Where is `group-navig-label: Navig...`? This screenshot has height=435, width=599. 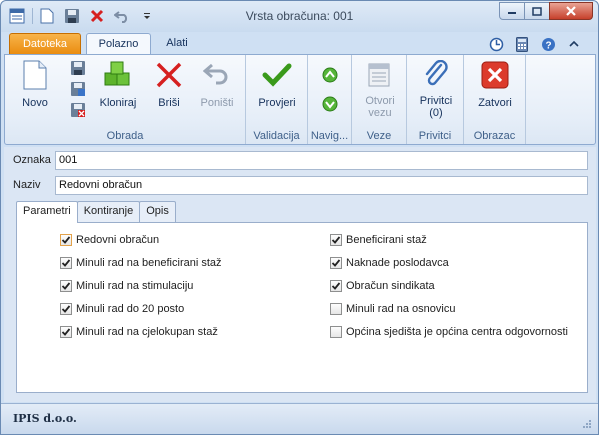 group-navig-label: Navig... is located at coordinates (329, 136).